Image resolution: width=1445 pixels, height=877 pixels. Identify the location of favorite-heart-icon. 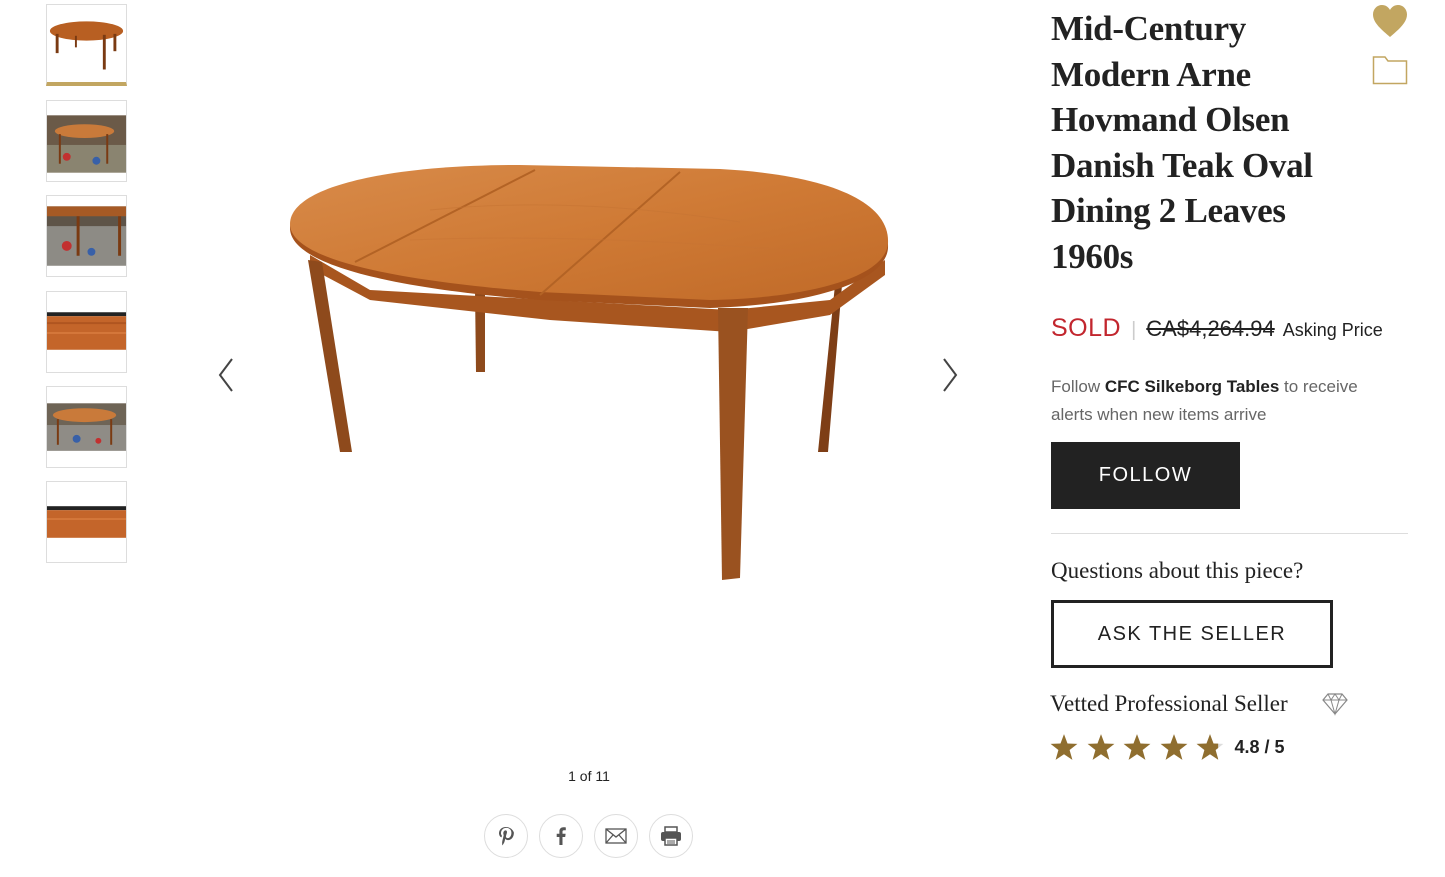
(1390, 22).